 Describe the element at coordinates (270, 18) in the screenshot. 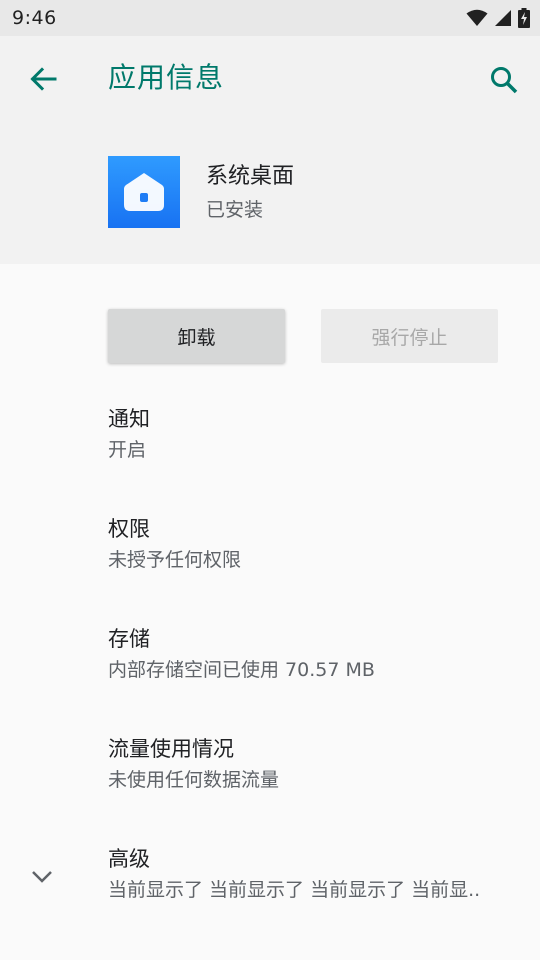

I see `status-bar: 9:46` at that location.